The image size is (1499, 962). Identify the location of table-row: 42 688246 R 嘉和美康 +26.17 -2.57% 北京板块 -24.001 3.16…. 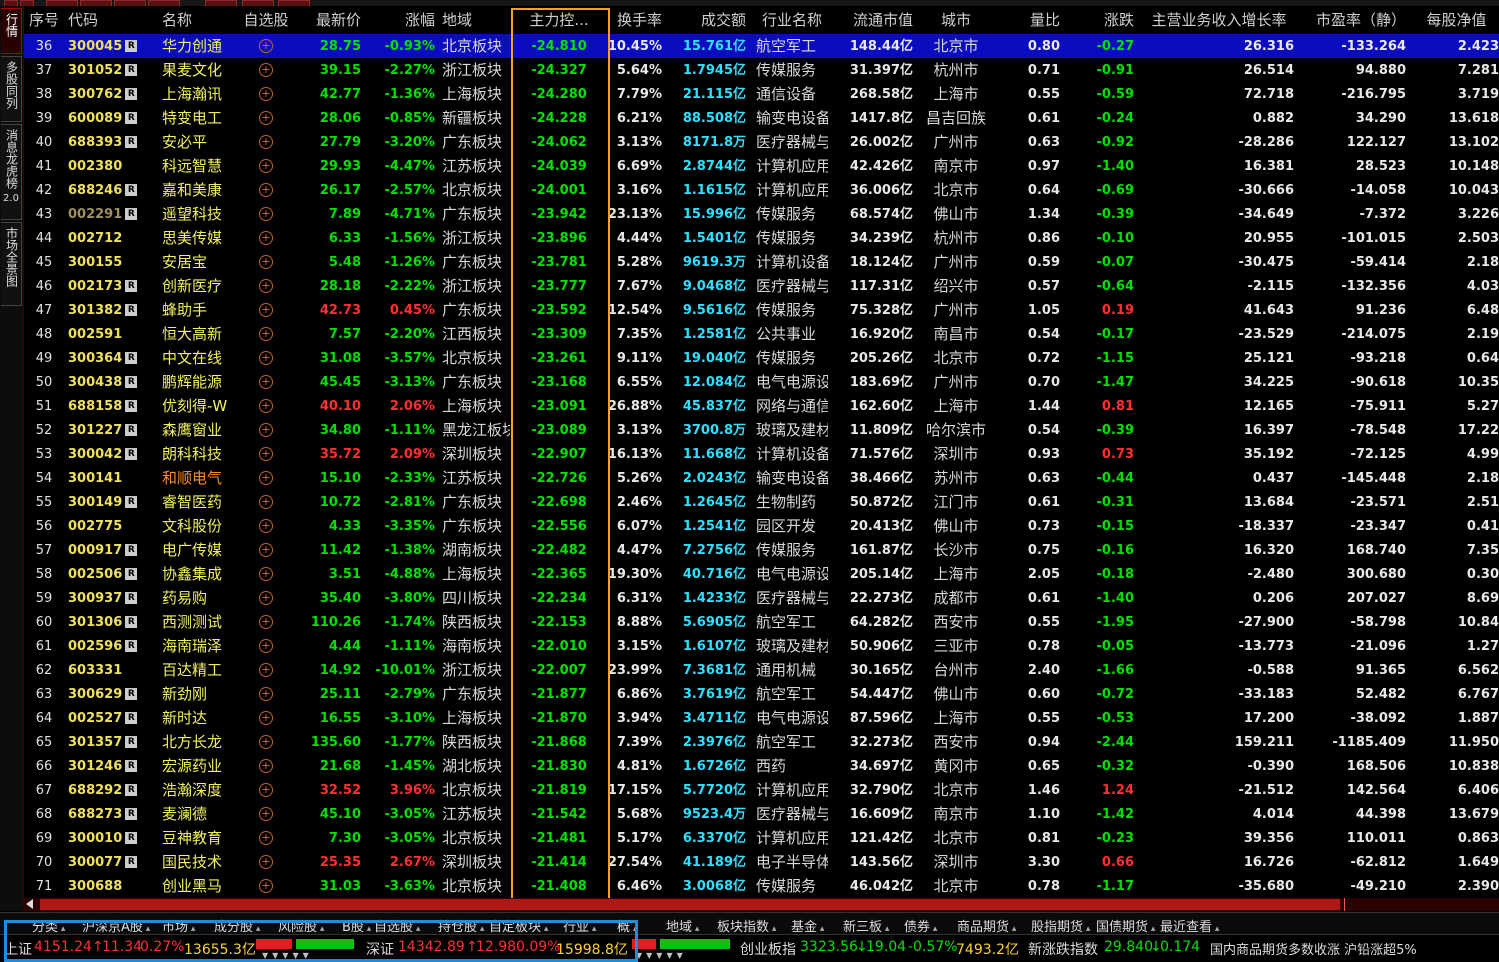
(761, 190).